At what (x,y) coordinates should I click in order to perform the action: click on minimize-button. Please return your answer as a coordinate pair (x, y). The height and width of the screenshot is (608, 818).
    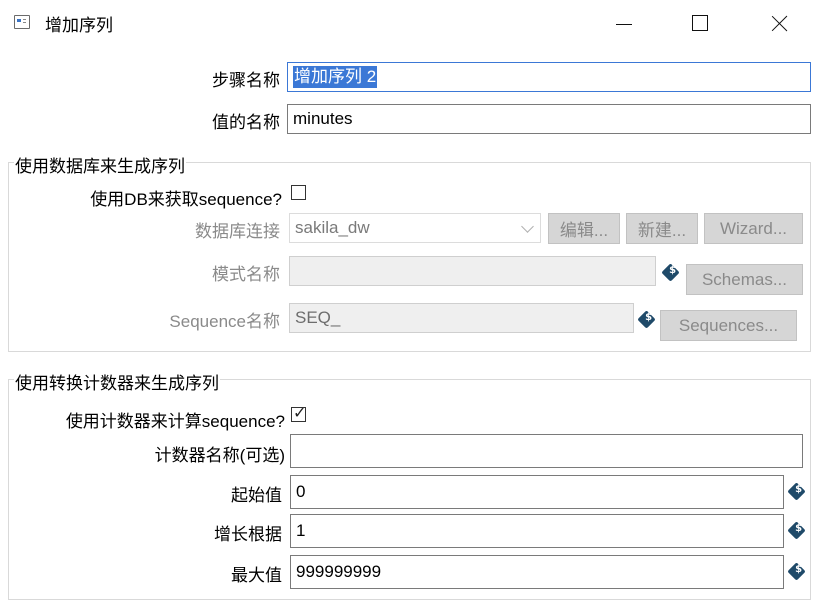
    Looking at the image, I should click on (624, 23).